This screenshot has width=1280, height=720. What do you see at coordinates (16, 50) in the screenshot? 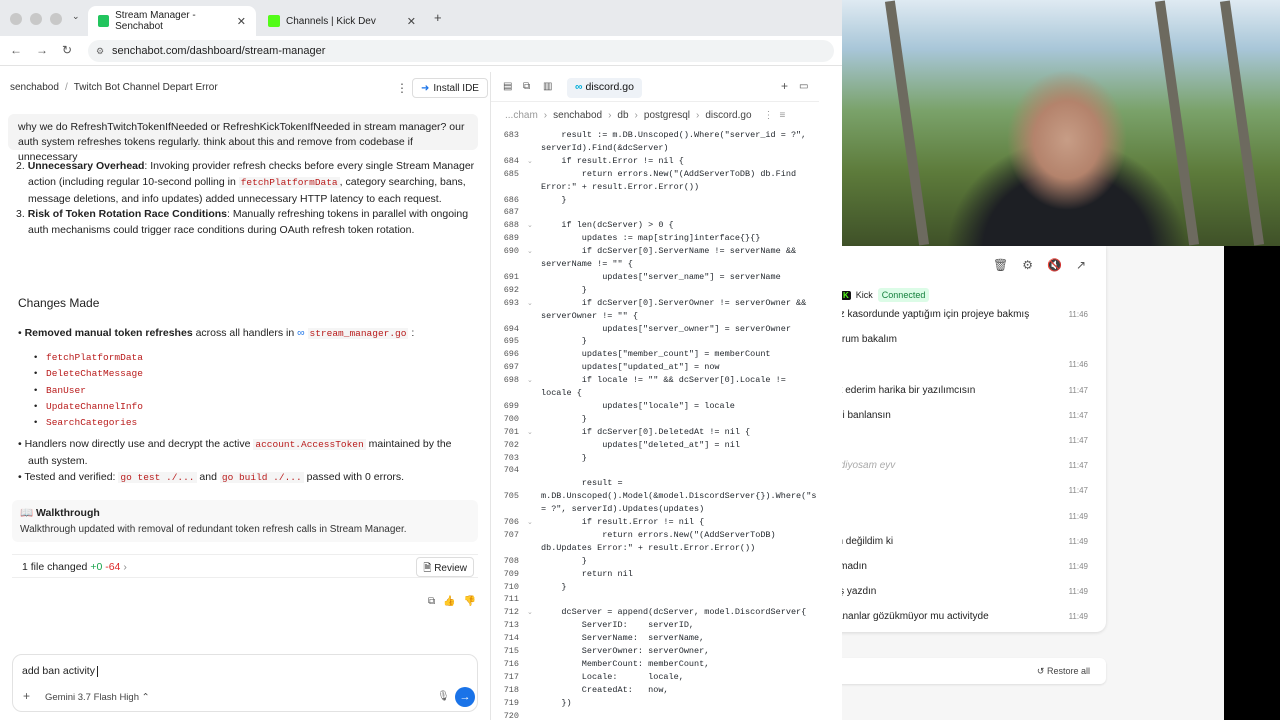
I see `back-icon: ←` at bounding box center [16, 50].